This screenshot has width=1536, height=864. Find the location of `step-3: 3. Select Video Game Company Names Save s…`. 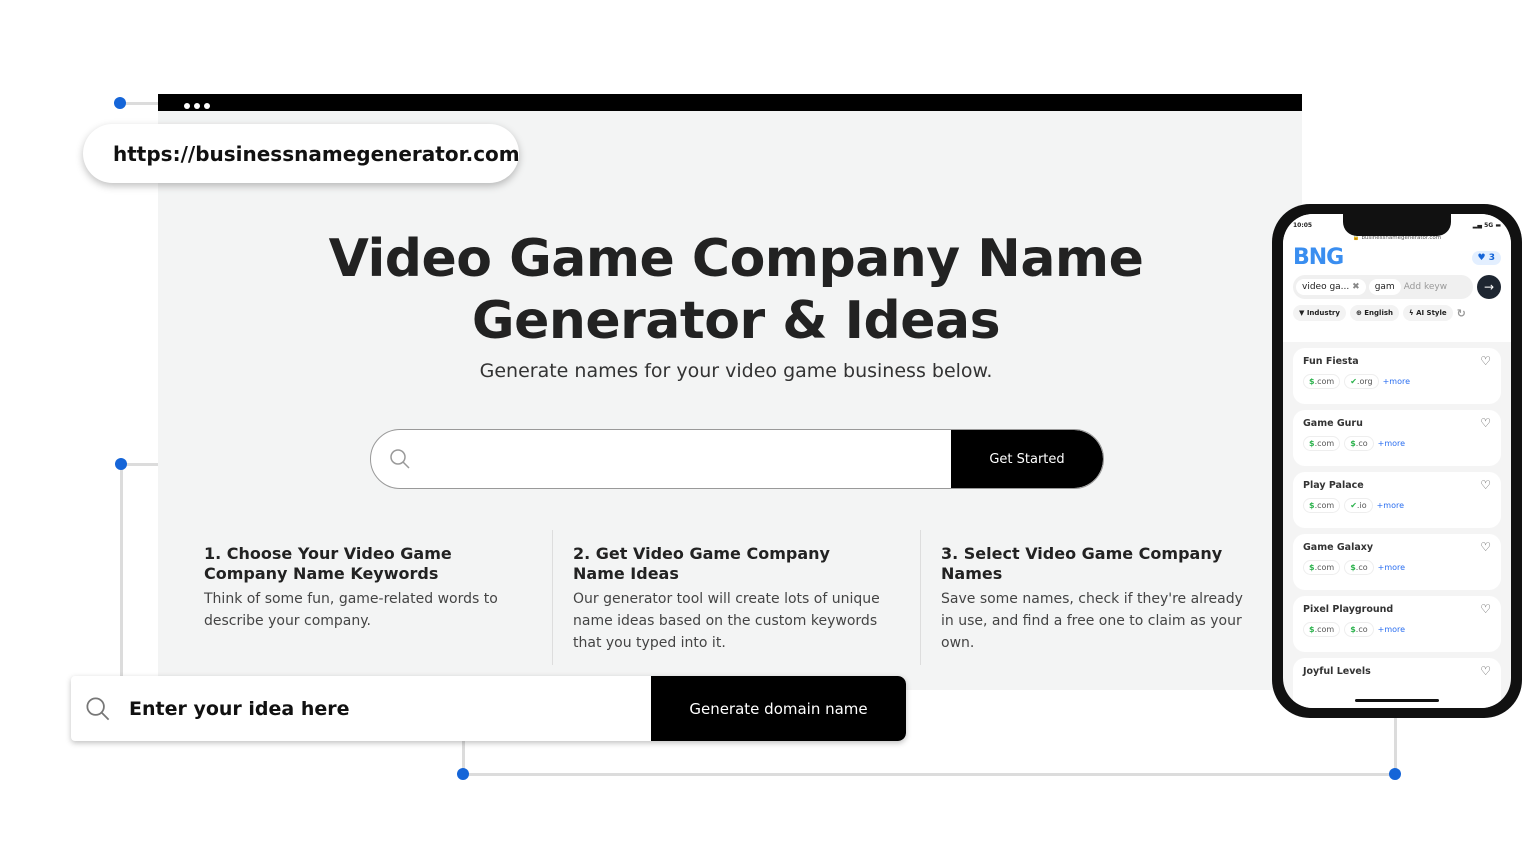

step-3: 3. Select Video Game Company Names Save s… is located at coordinates (1106, 599).